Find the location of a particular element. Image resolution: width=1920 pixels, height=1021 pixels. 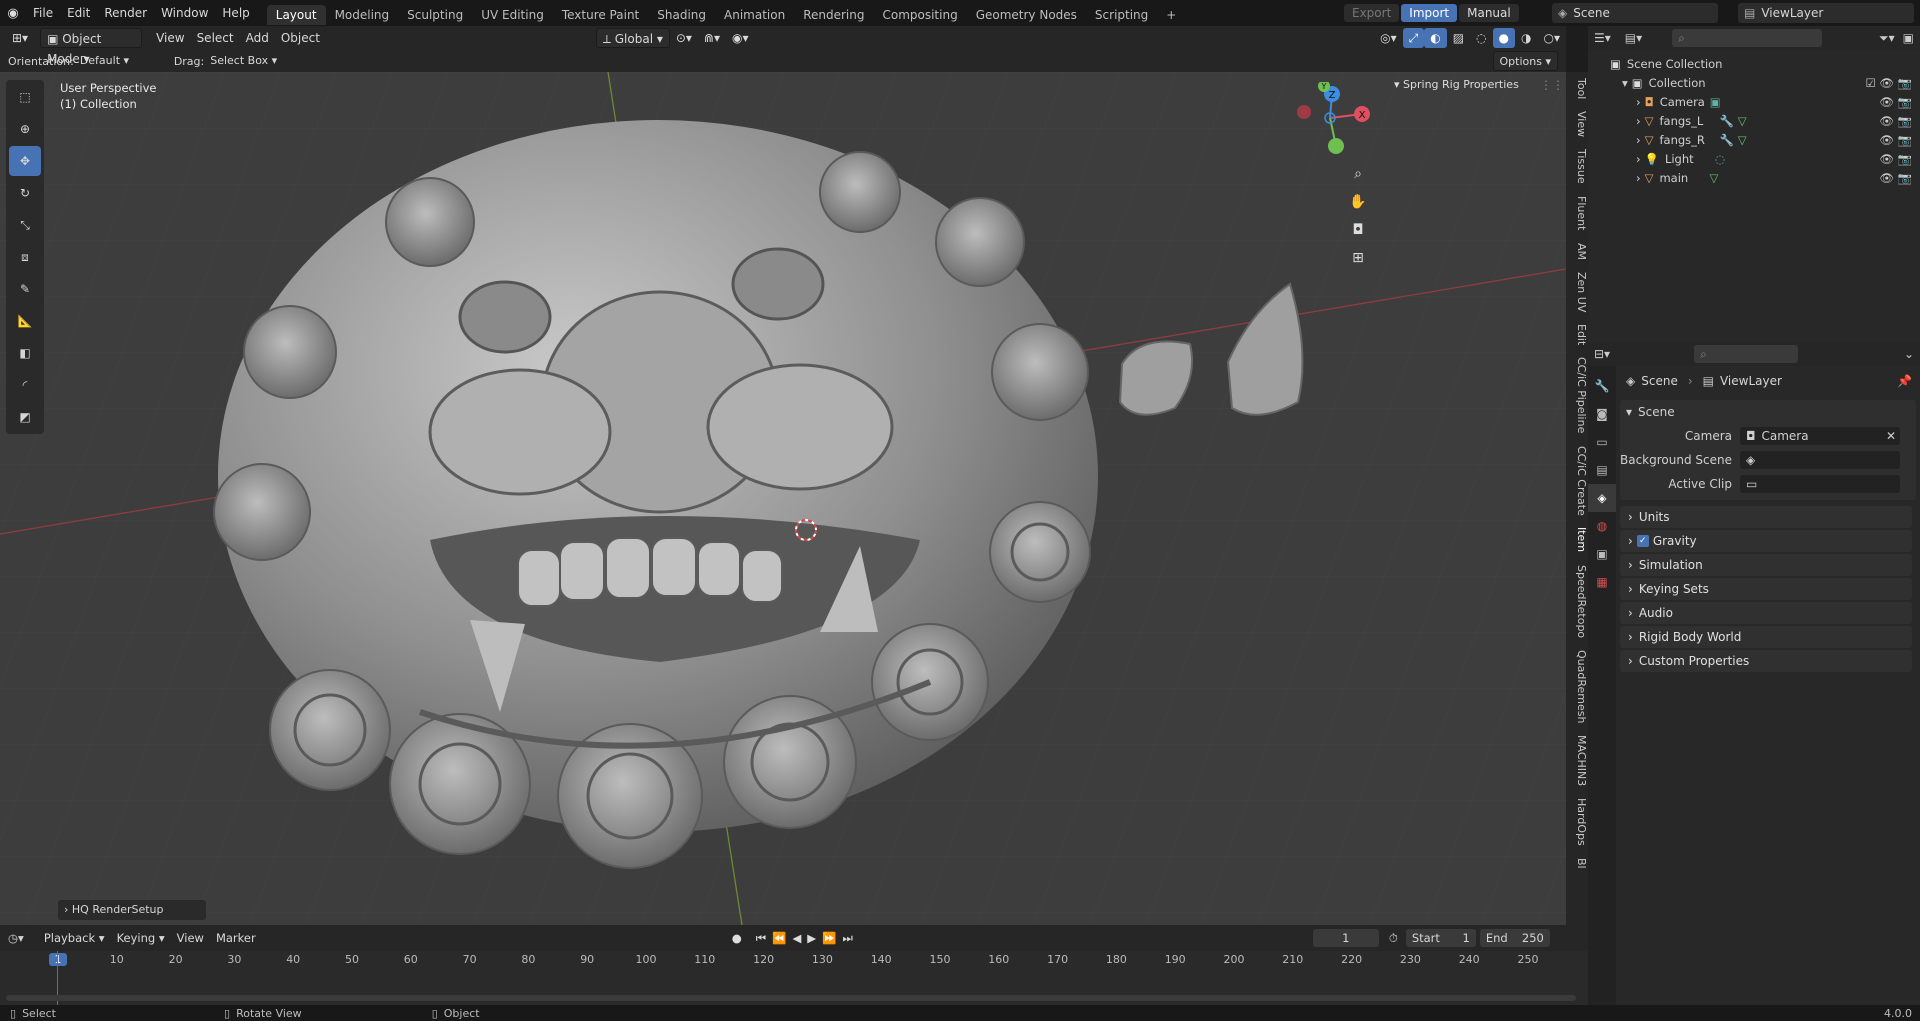

tab-am: AM is located at coordinates (1577, 251).